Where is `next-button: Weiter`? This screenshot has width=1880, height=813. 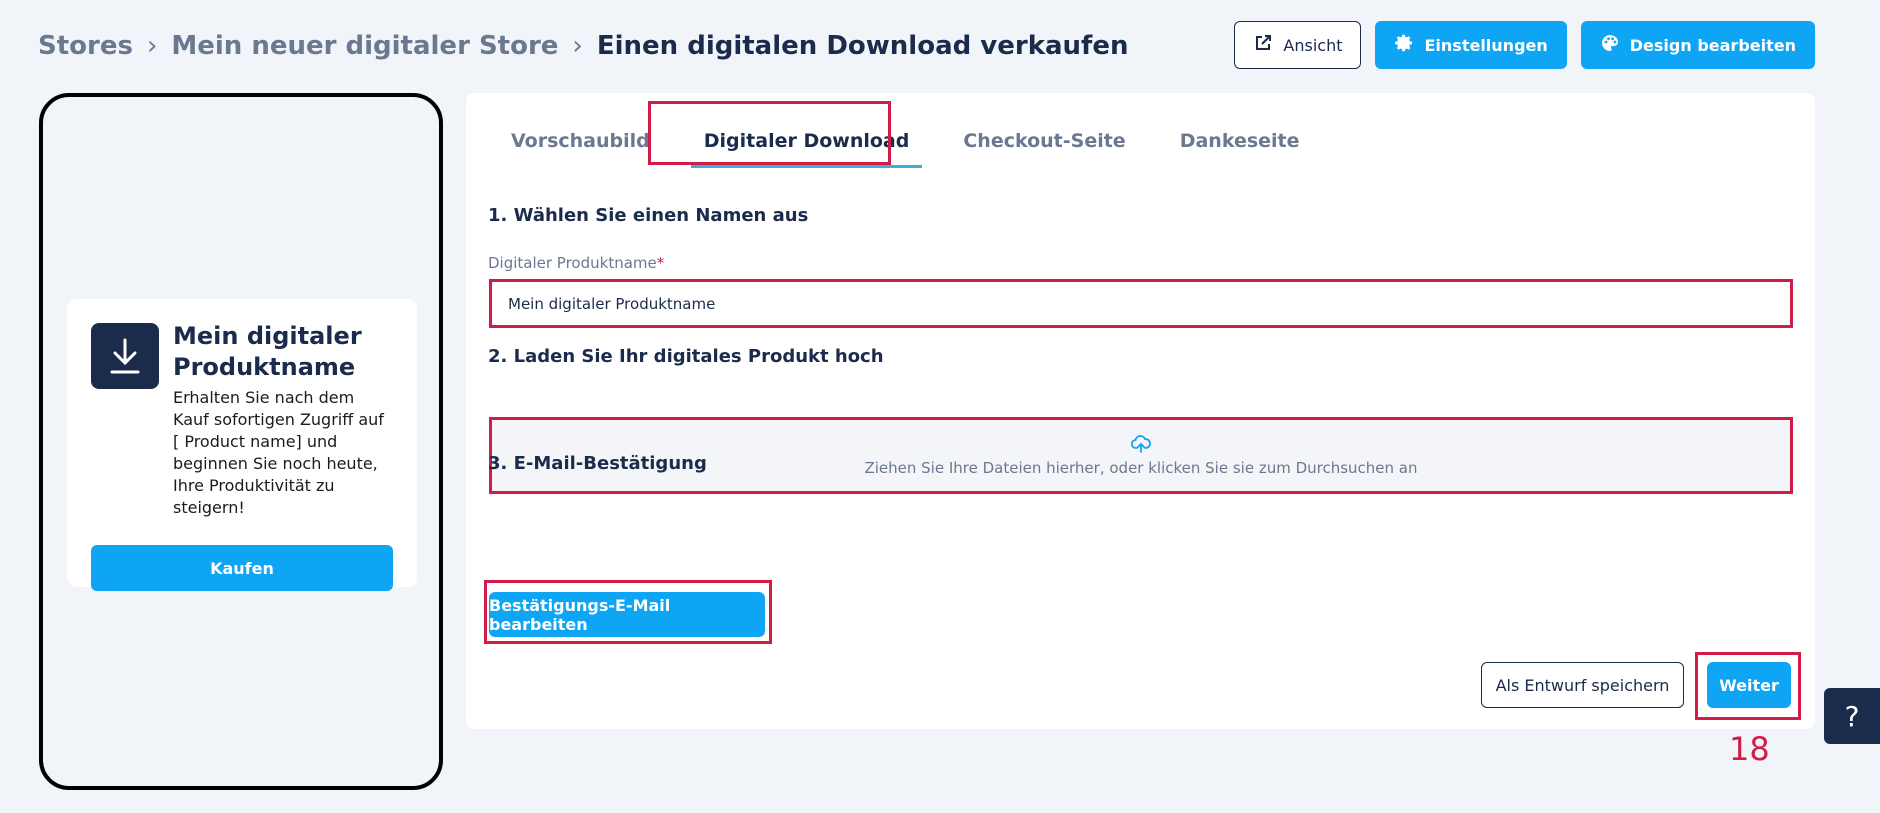 next-button: Weiter is located at coordinates (1749, 685).